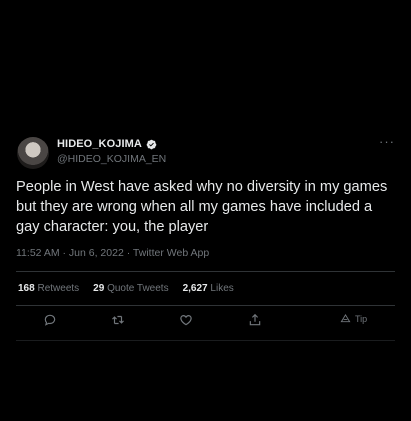 This screenshot has width=411, height=421. I want to click on quotes-count: 29, so click(99, 288).